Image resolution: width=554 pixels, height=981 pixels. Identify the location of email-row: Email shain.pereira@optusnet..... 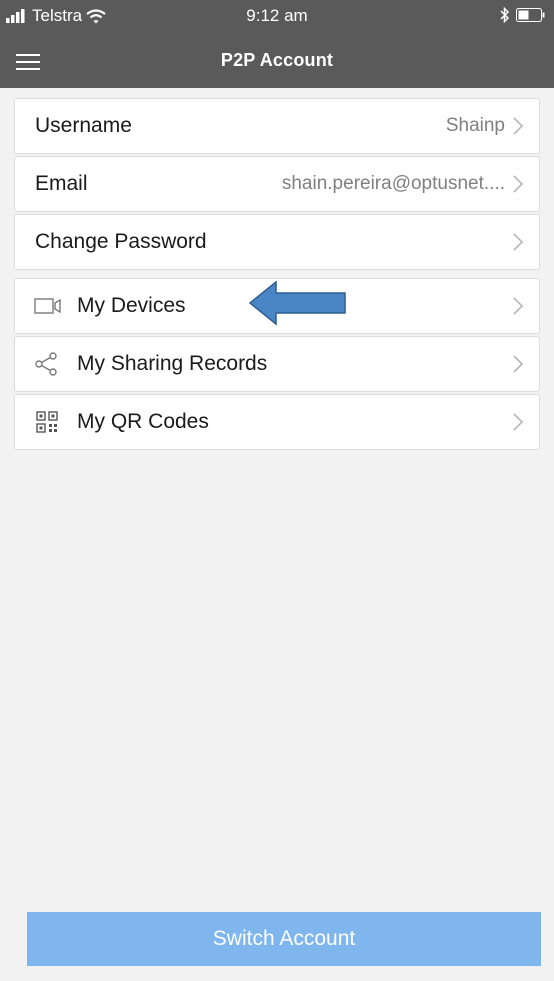
(277, 184).